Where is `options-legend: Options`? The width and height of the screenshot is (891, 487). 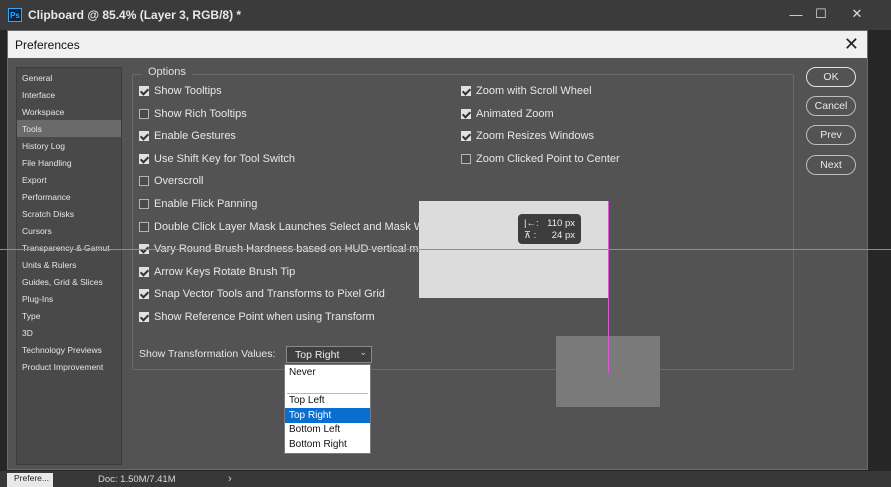 options-legend: Options is located at coordinates (167, 72).